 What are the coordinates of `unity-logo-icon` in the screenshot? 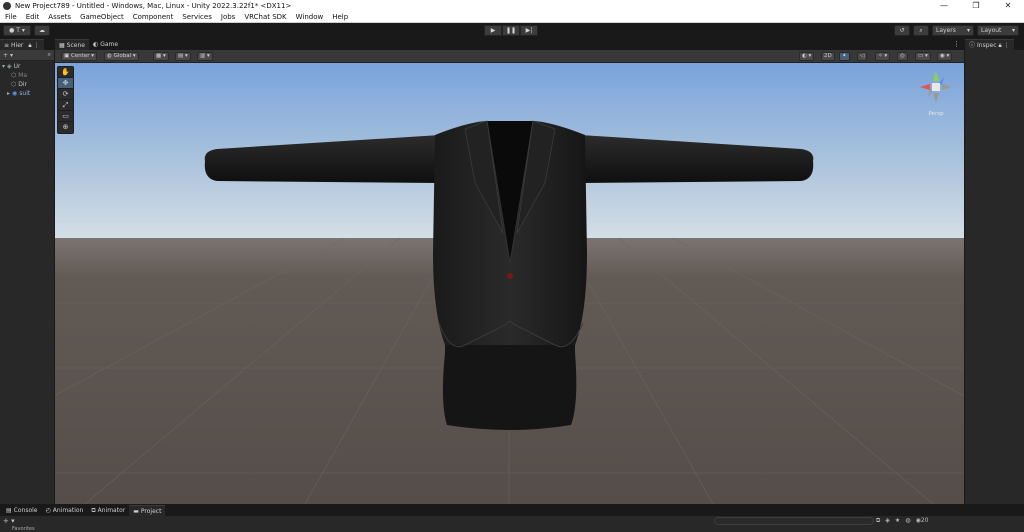 It's located at (7, 6).